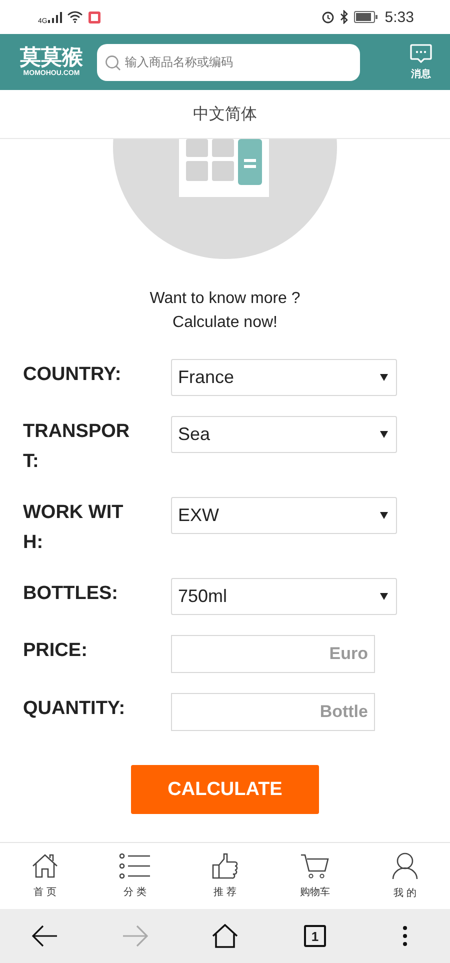  What do you see at coordinates (421, 54) in the screenshot?
I see `message-icon` at bounding box center [421, 54].